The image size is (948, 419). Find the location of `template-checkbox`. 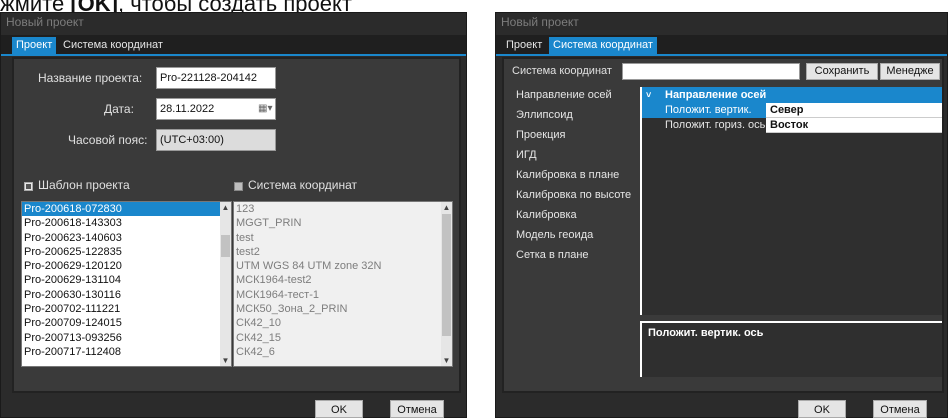

template-checkbox is located at coordinates (28, 186).